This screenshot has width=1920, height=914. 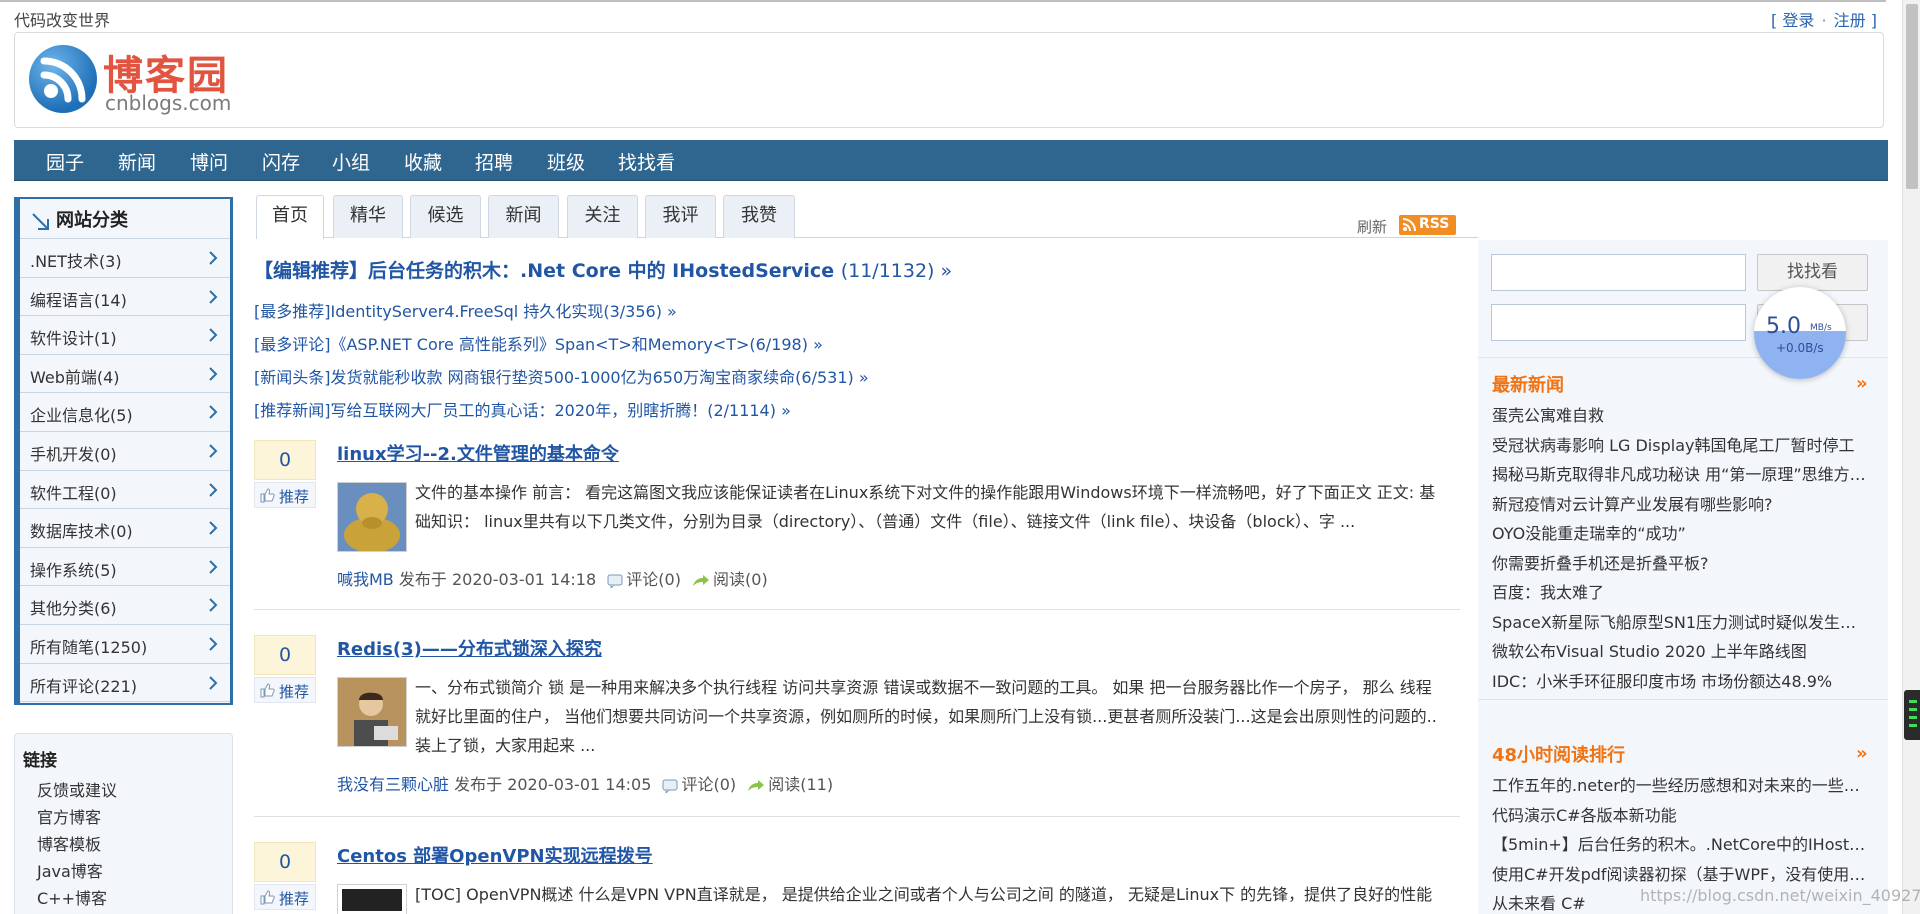 I want to click on news-item: 揭秘马斯克取得非凡成功秘诀 用“第一原理”思维方式解决问题, so click(x=1682, y=473).